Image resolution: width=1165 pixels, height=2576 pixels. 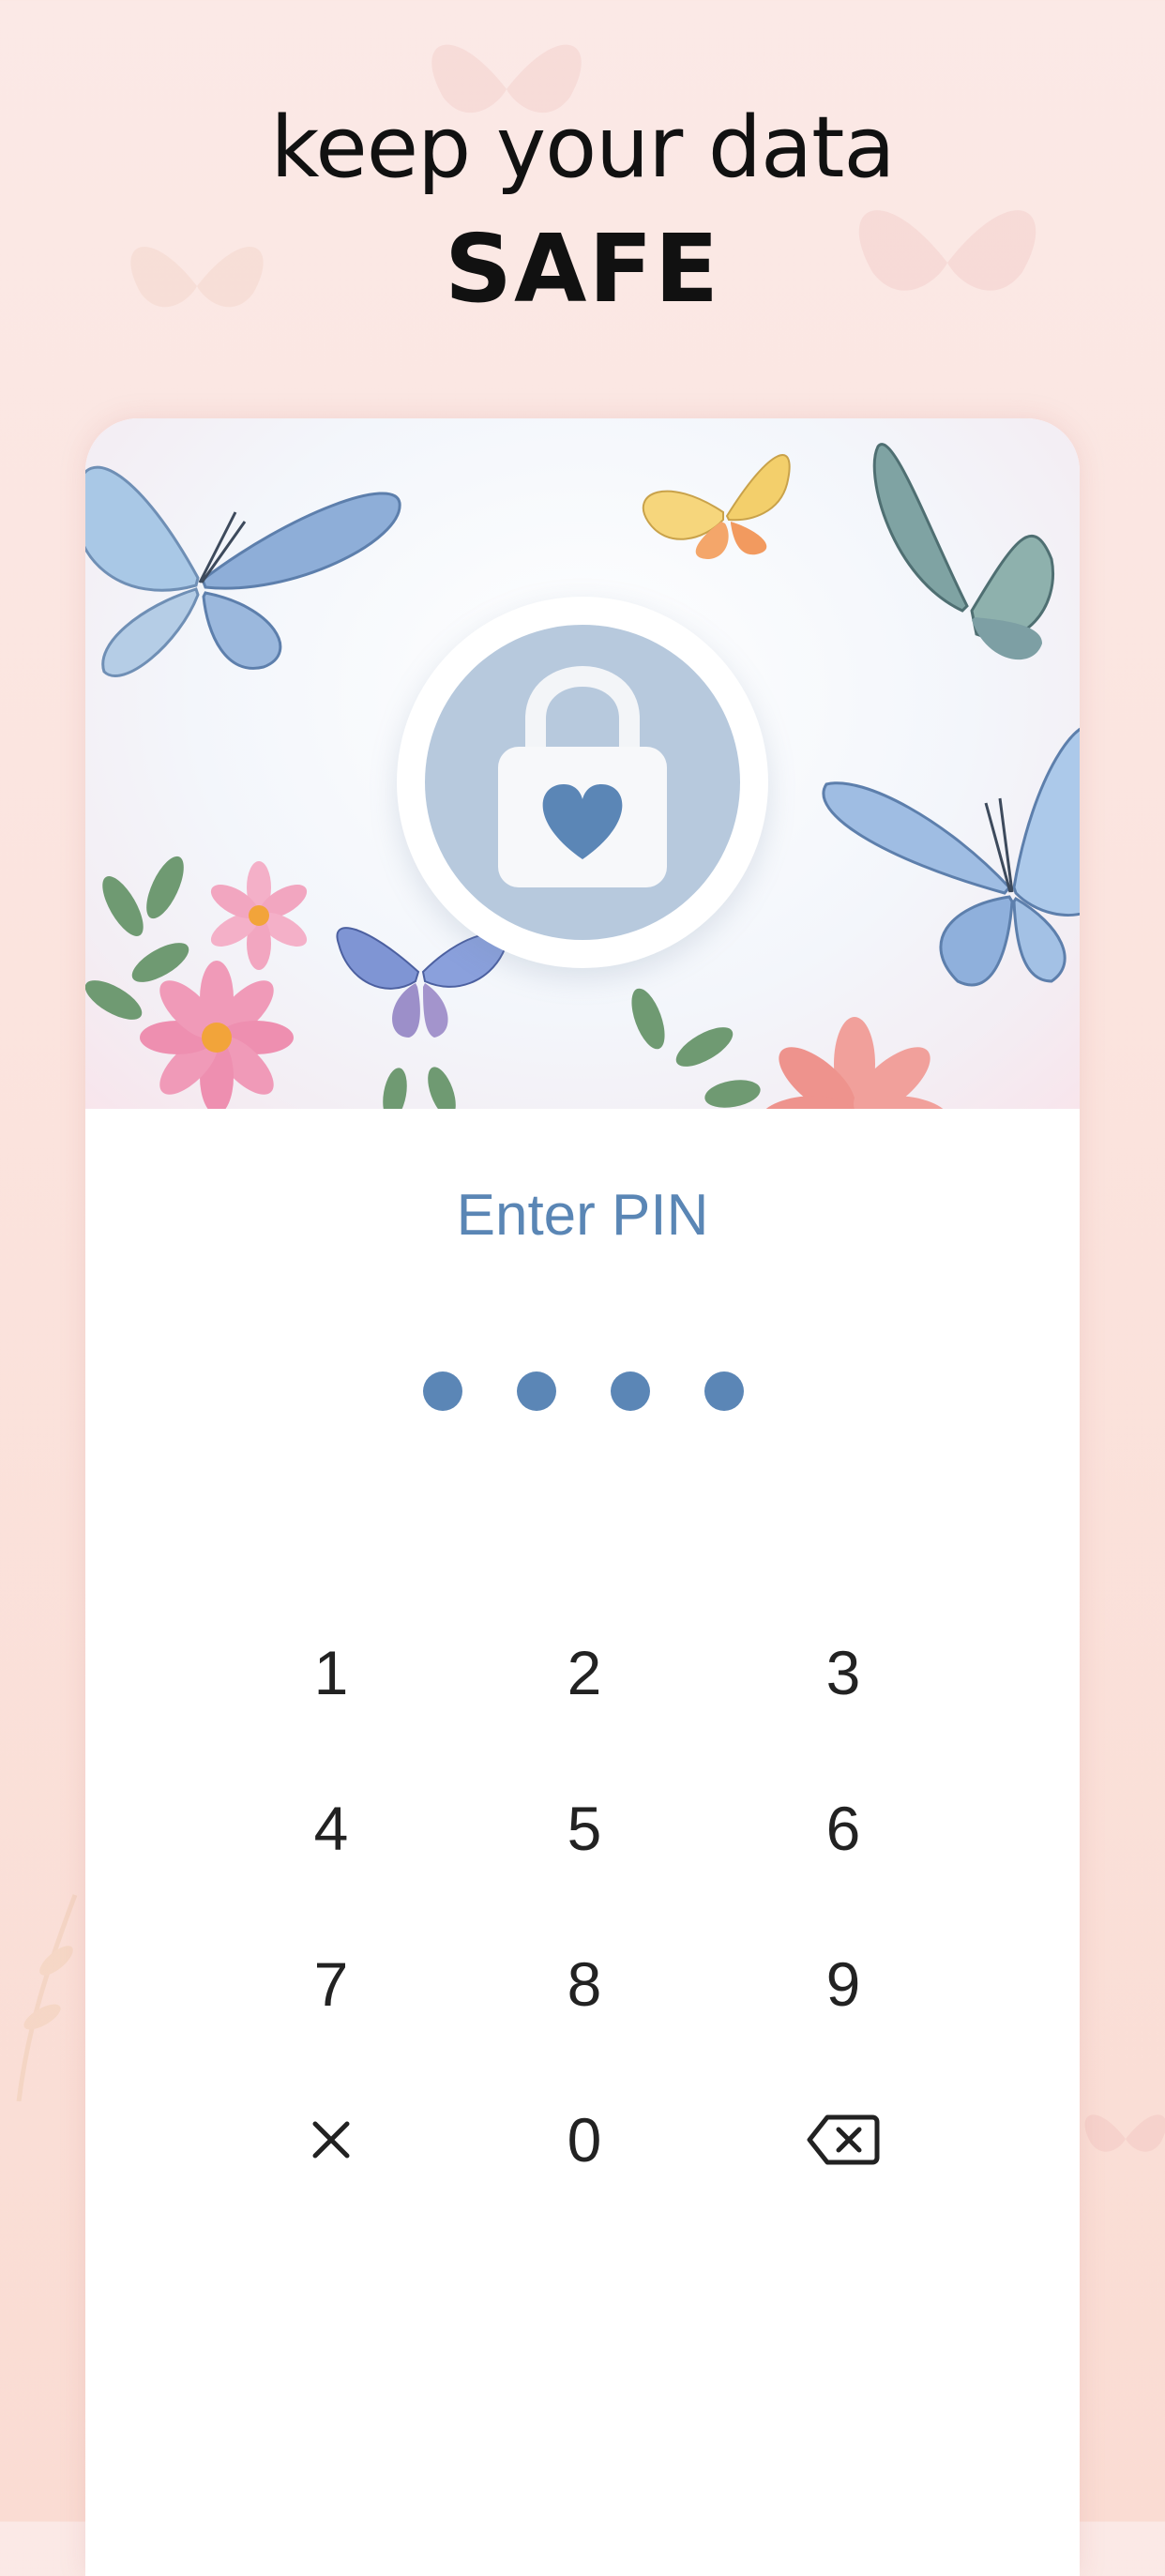 I want to click on key-9: 9, so click(x=843, y=1984).